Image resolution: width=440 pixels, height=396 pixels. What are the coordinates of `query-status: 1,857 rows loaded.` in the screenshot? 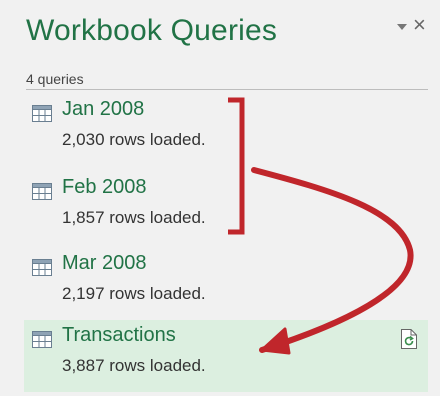 It's located at (134, 217).